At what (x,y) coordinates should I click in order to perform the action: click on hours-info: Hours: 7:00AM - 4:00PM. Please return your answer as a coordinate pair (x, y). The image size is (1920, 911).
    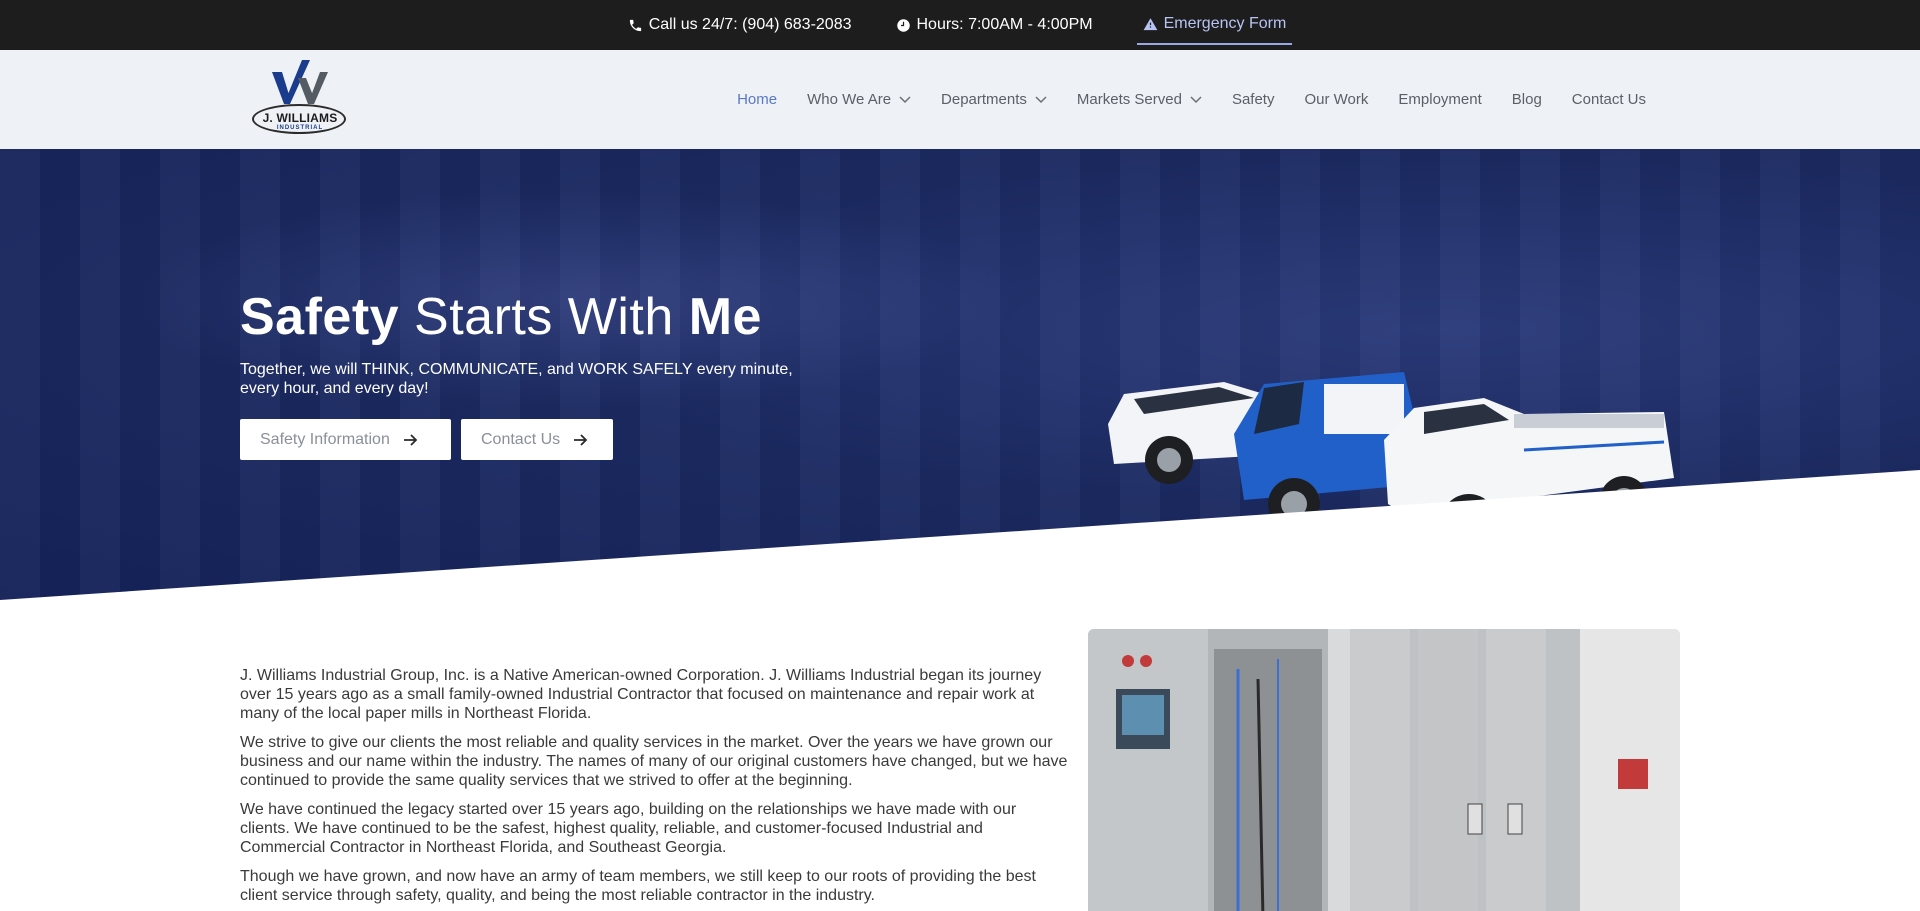
    Looking at the image, I should click on (994, 25).